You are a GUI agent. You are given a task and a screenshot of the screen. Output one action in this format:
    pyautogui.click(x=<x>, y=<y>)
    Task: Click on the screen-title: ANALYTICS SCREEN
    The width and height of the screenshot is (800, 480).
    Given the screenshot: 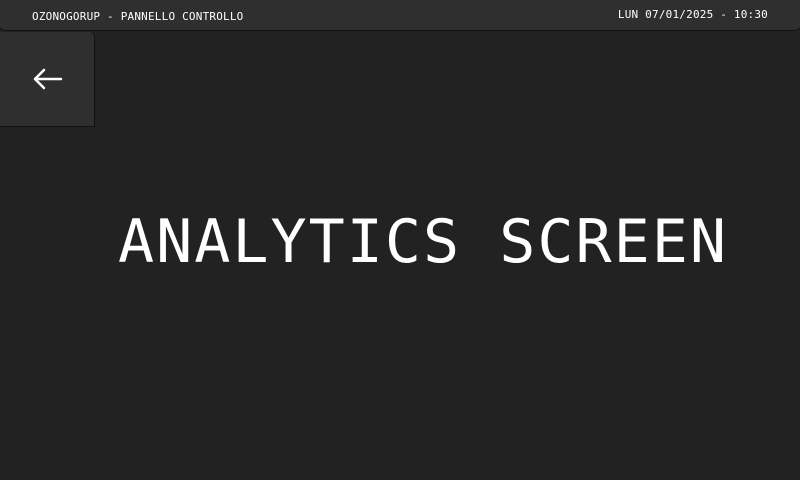 What is the action you would take?
    pyautogui.click(x=423, y=242)
    